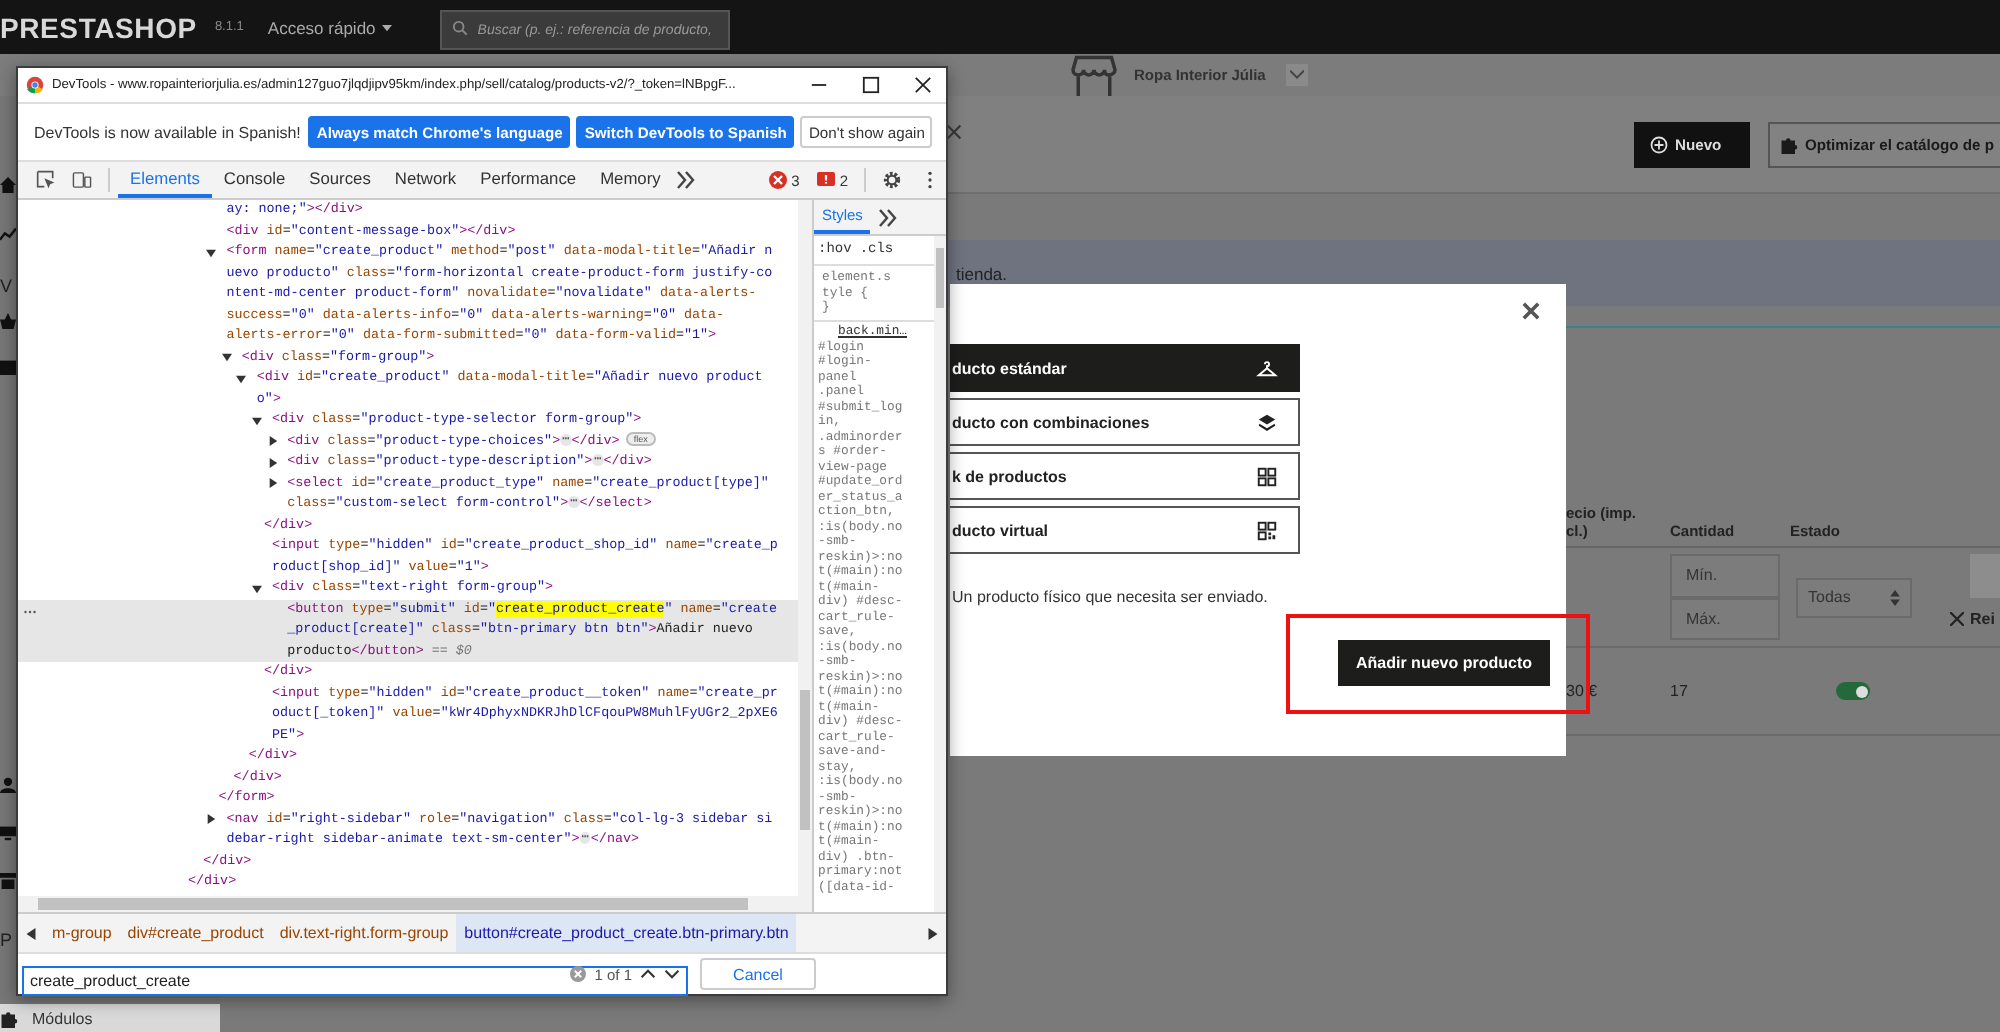  What do you see at coordinates (1111, 597) in the screenshot?
I see `product-type-description: Un producto físico que necesita ser enviado.` at bounding box center [1111, 597].